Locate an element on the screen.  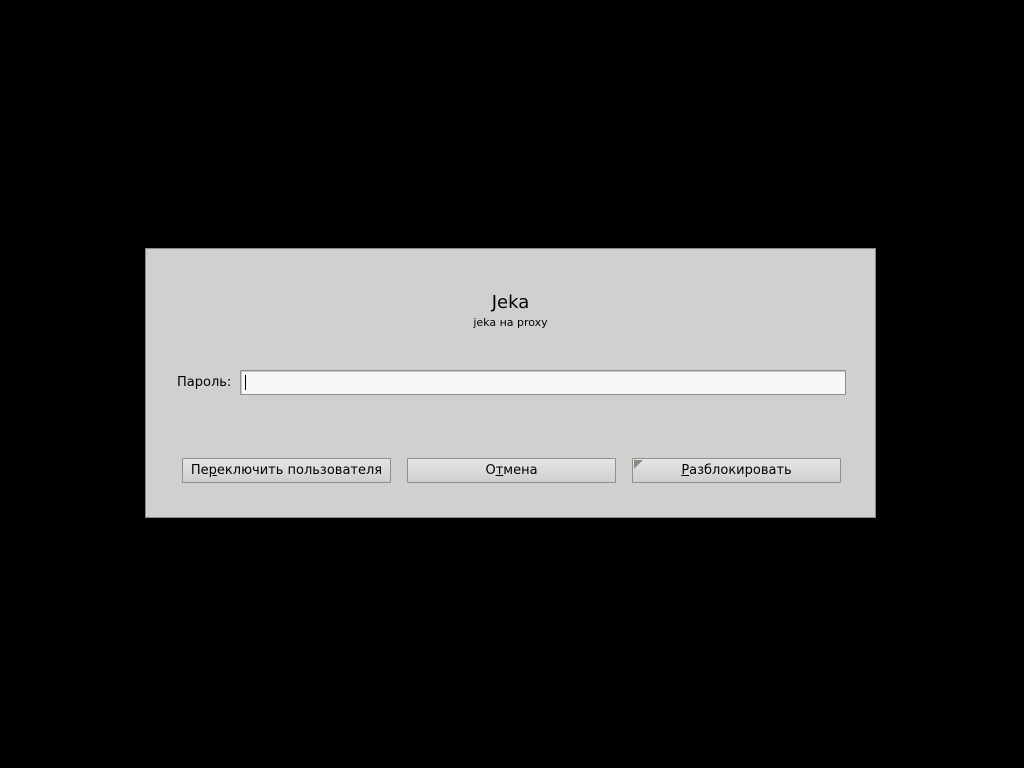
unlock-button: Разблокировать is located at coordinates (736, 470).